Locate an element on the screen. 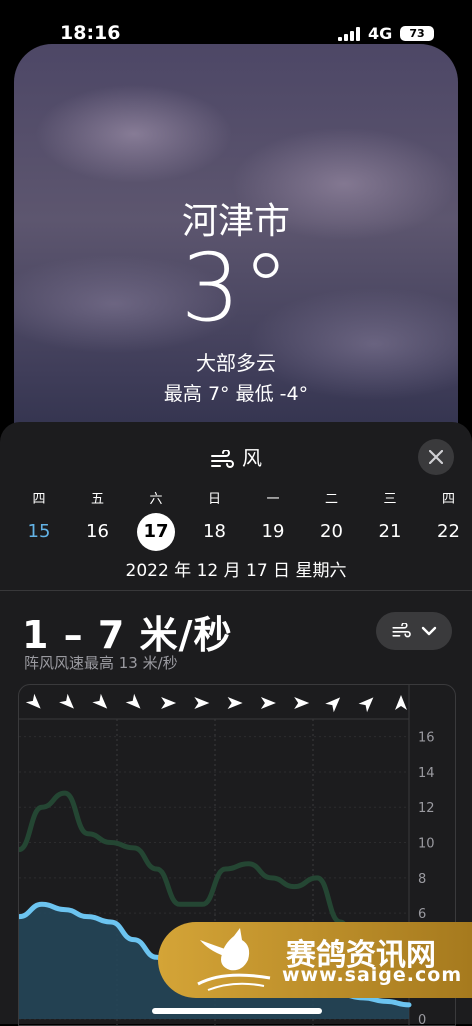 Image resolution: width=472 pixels, height=1026 pixels. sheet-title: 风 is located at coordinates (236, 456).